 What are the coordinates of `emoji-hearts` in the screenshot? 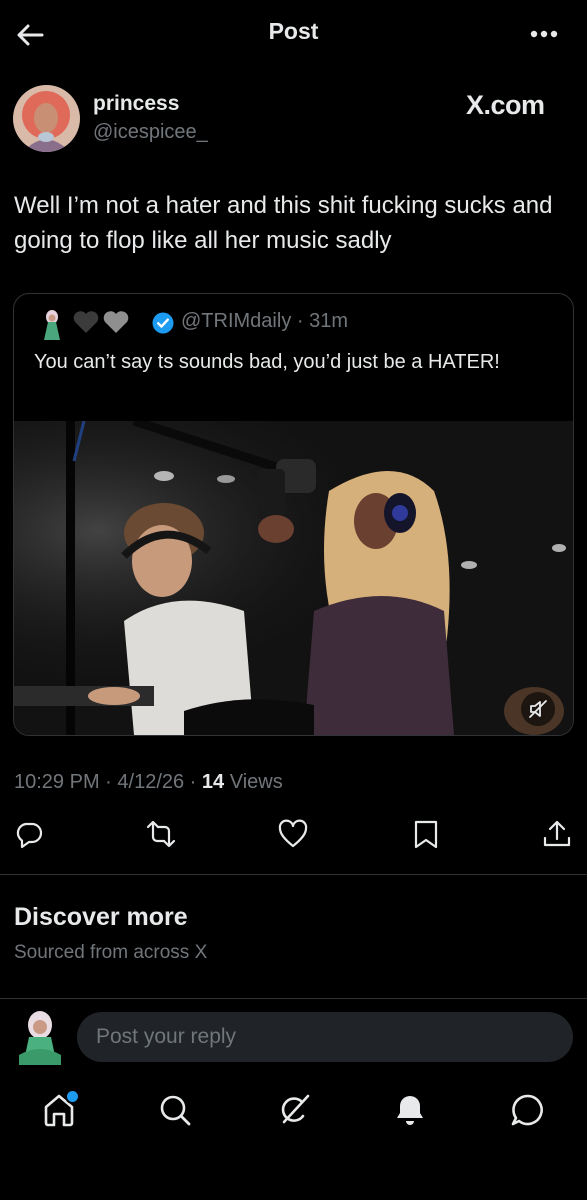 It's located at (110, 322).